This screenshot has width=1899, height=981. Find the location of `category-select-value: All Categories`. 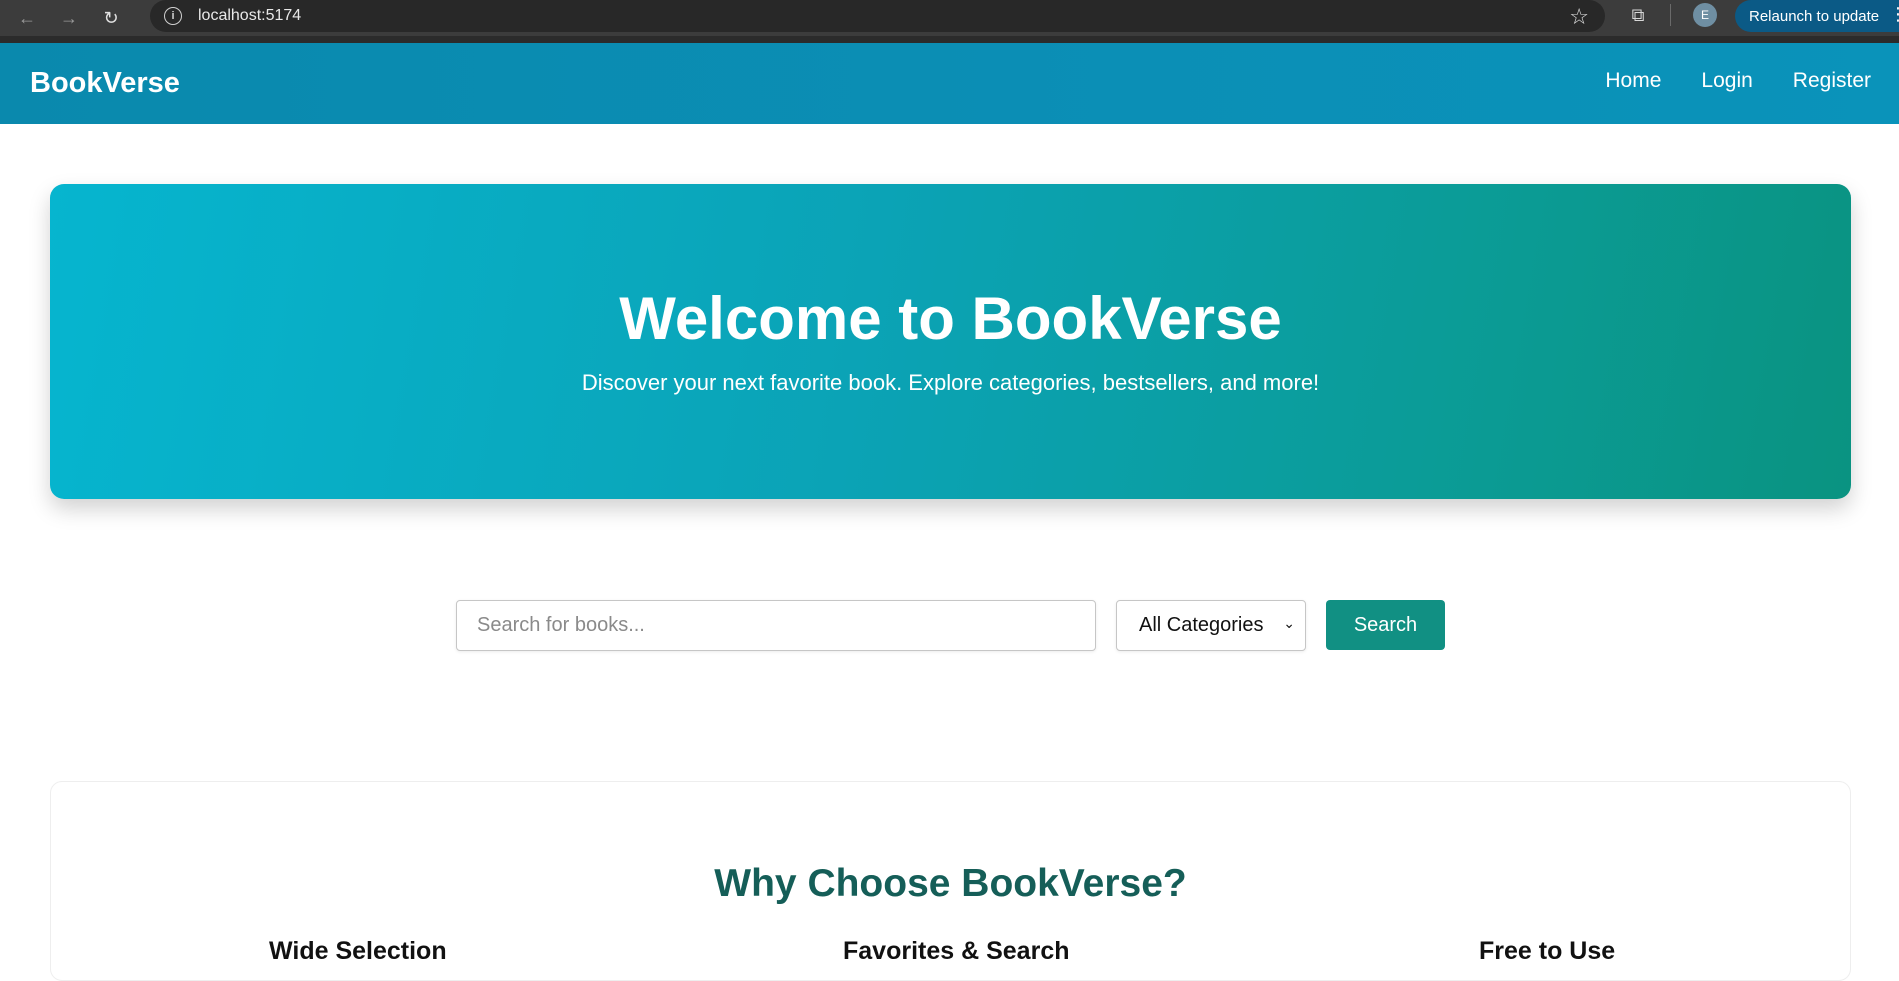

category-select-value: All Categories is located at coordinates (1201, 625).